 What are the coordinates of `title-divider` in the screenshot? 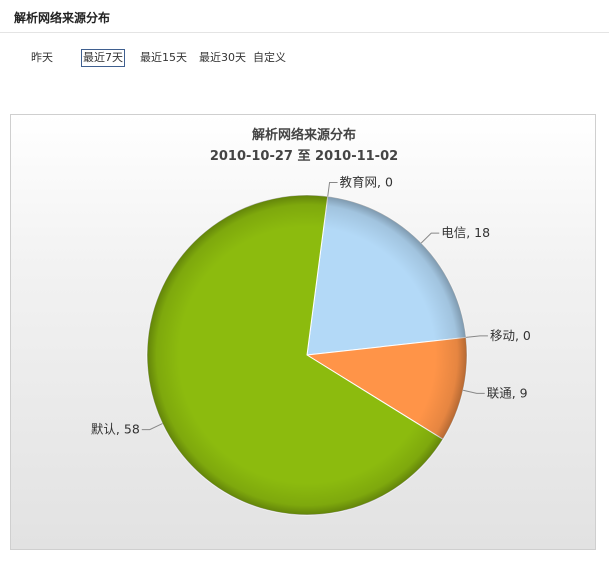 It's located at (304, 32).